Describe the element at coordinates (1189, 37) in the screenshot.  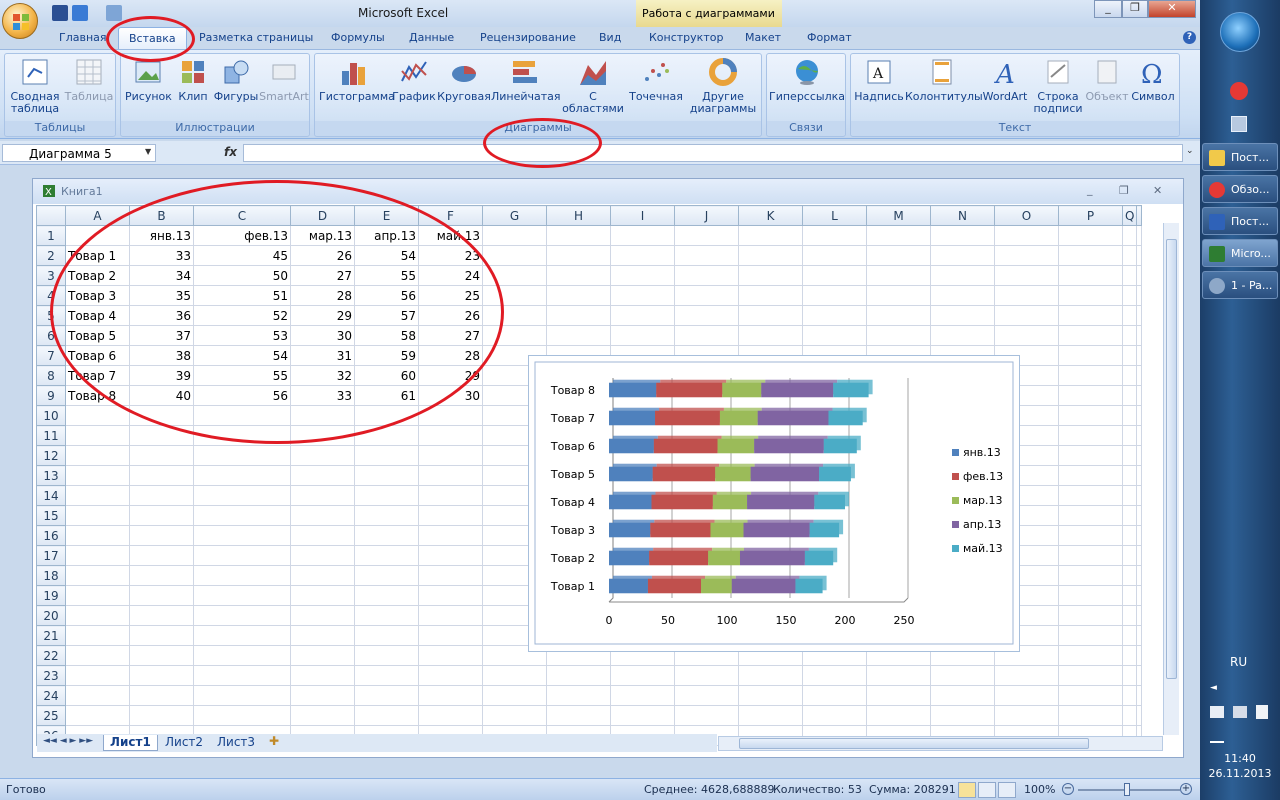
I see `help-icon: ?` at that location.